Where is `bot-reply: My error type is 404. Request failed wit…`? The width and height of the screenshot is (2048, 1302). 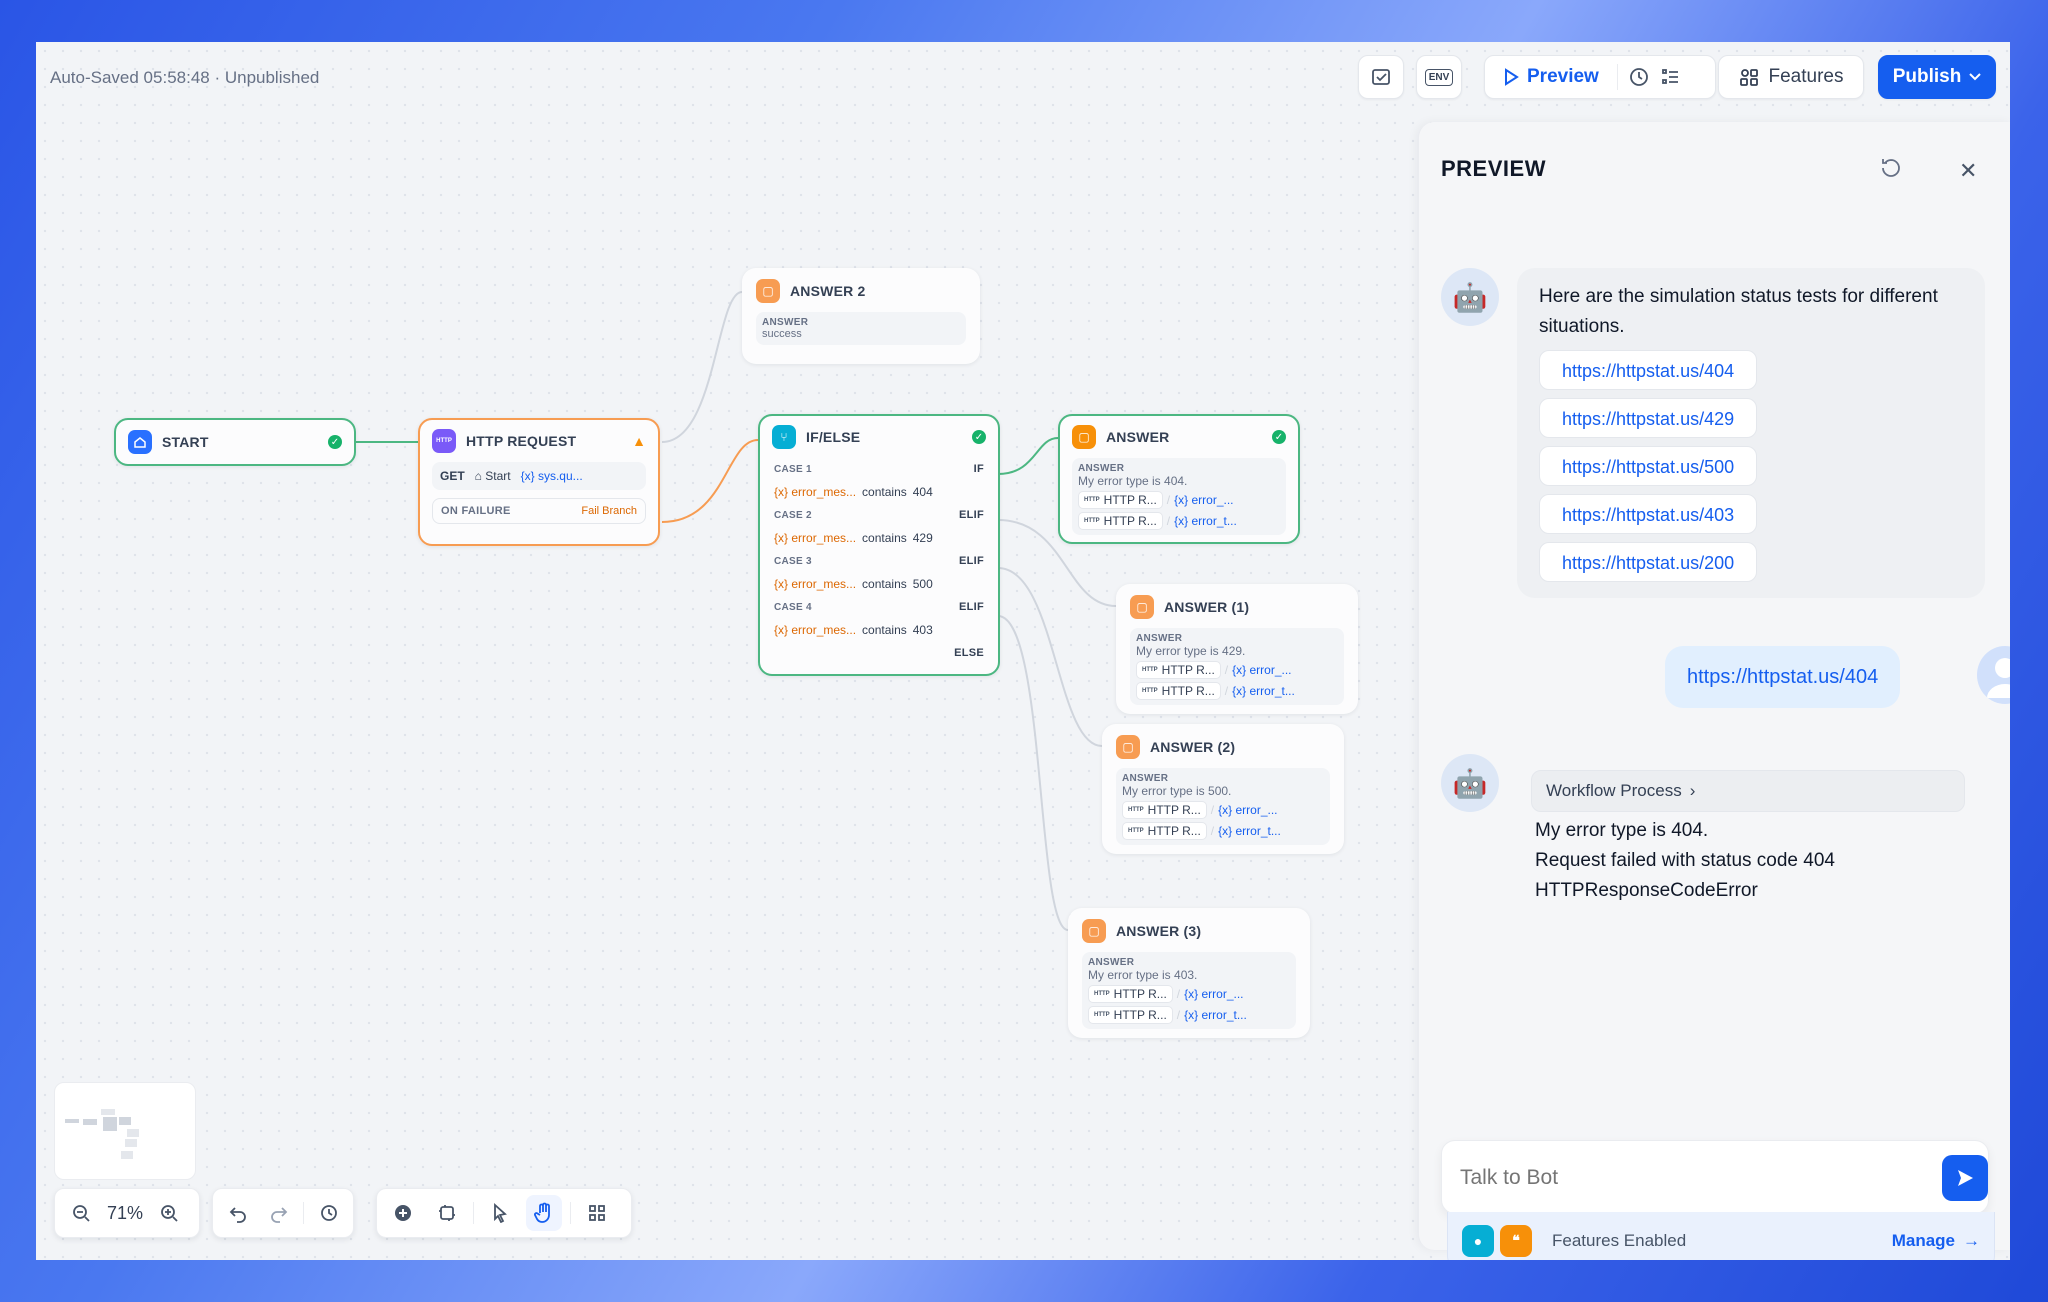
bot-reply: My error type is 404. Request failed wit… is located at coordinates (1685, 860).